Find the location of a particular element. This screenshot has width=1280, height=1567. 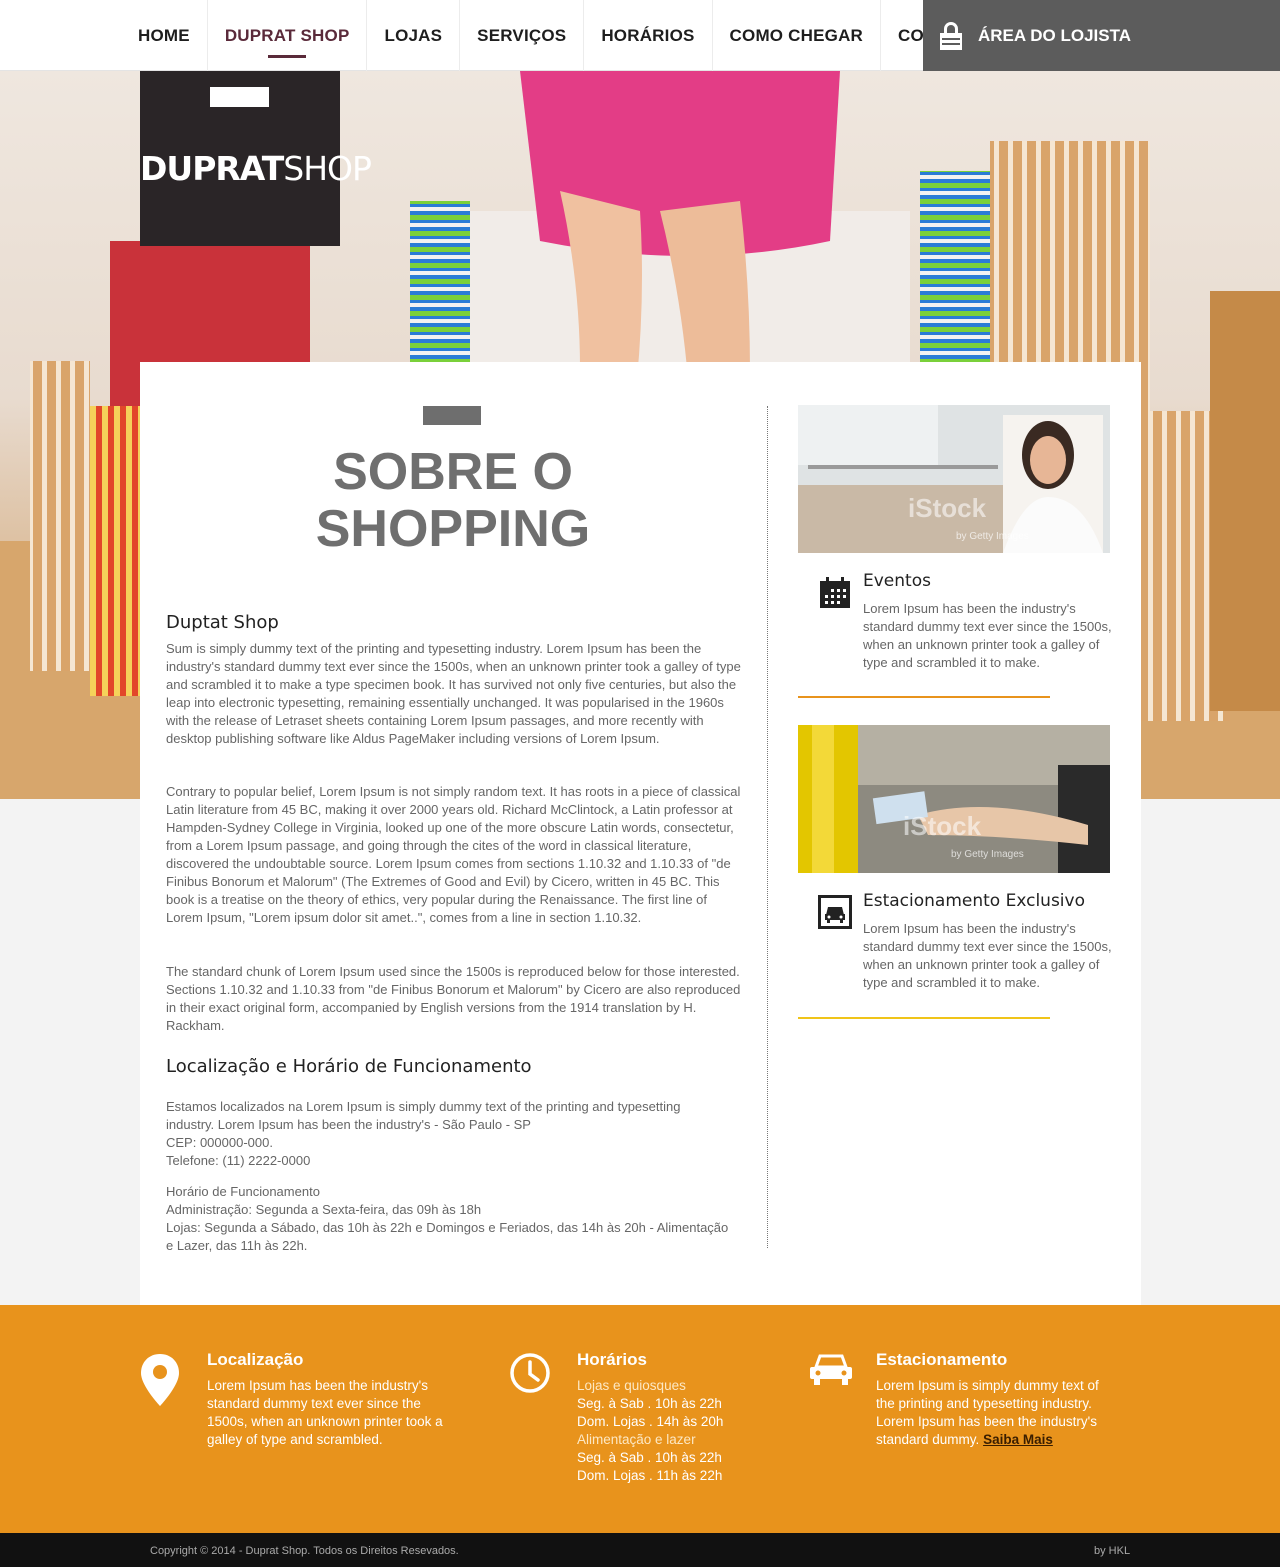

nav-lojas: LOJAS is located at coordinates (414, 35).